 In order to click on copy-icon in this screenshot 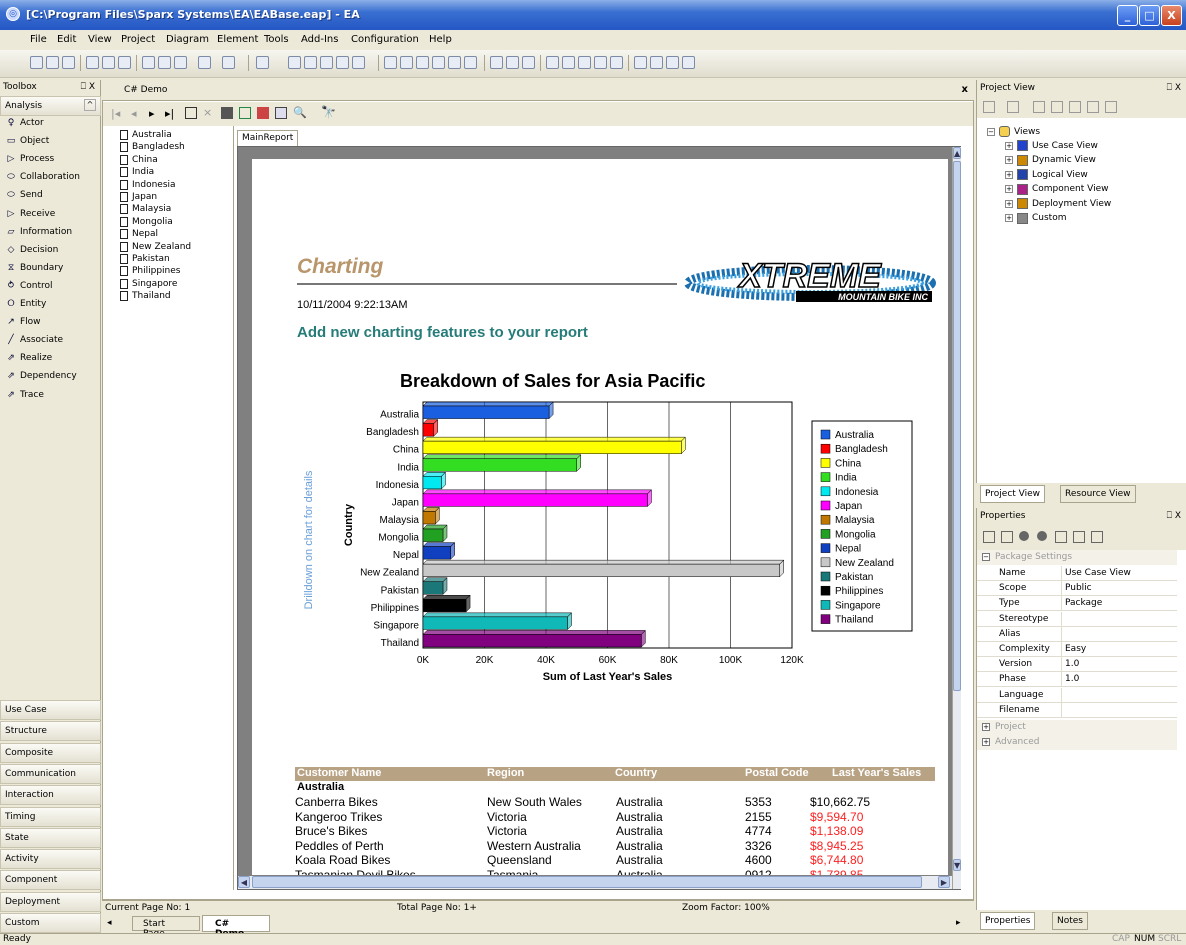, I will do `click(108, 62)`.